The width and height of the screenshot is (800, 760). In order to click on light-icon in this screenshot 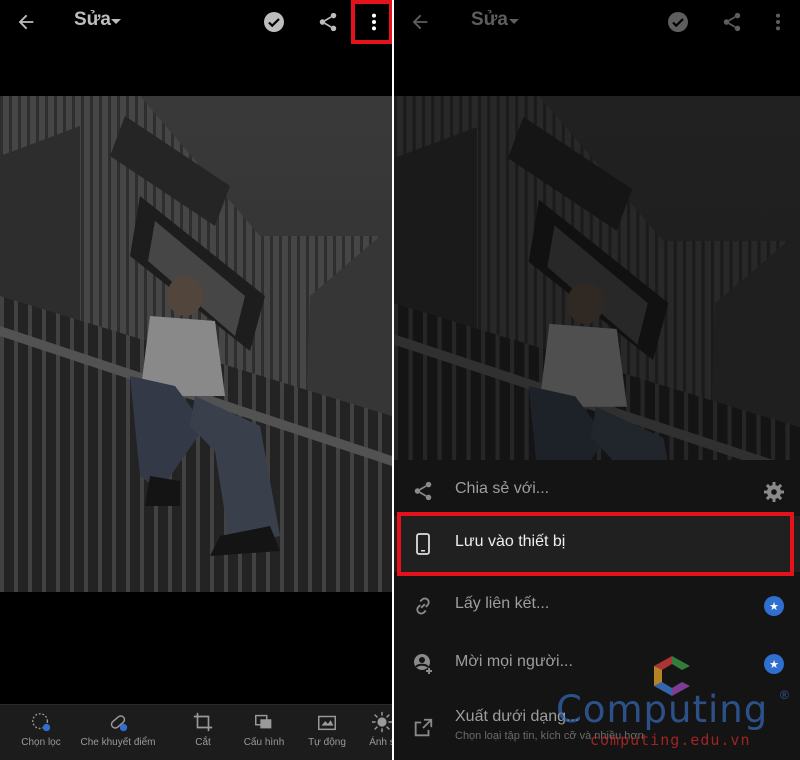, I will do `click(381, 722)`.